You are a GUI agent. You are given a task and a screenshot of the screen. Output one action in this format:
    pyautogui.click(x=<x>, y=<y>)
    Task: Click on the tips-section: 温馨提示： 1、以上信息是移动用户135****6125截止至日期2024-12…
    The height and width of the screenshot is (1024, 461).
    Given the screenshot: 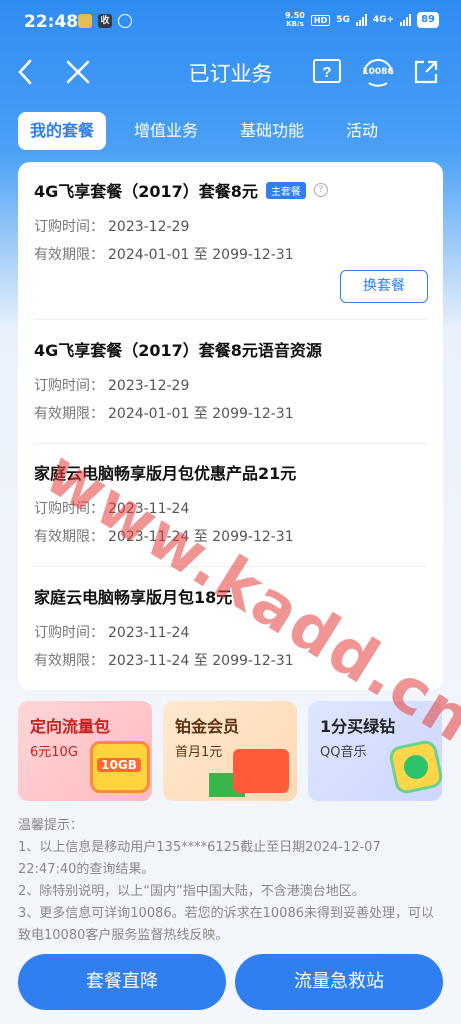 What is the action you would take?
    pyautogui.click(x=230, y=881)
    